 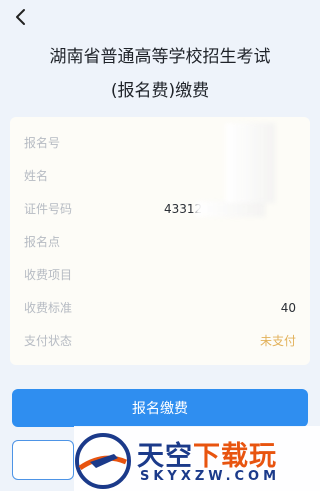 I want to click on status-badge: 未支付, so click(x=277, y=341).